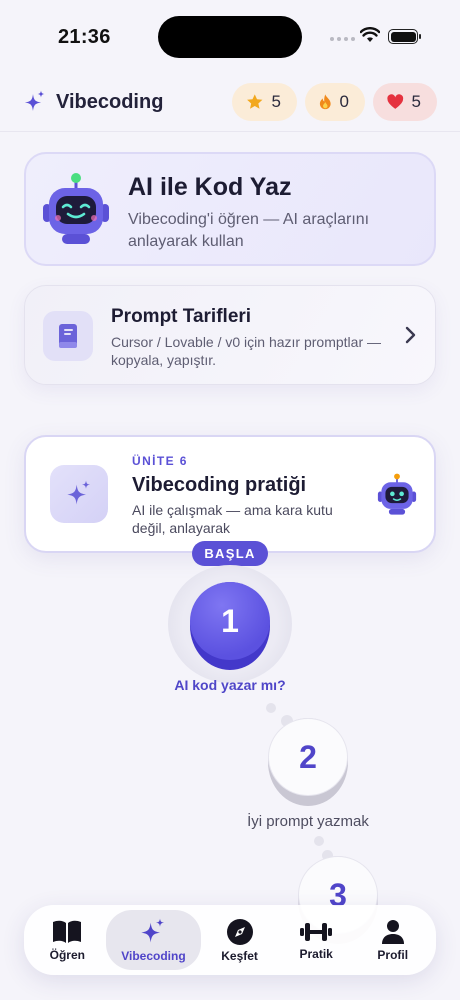 The width and height of the screenshot is (460, 1000). I want to click on hearts-count: 5, so click(416, 101).